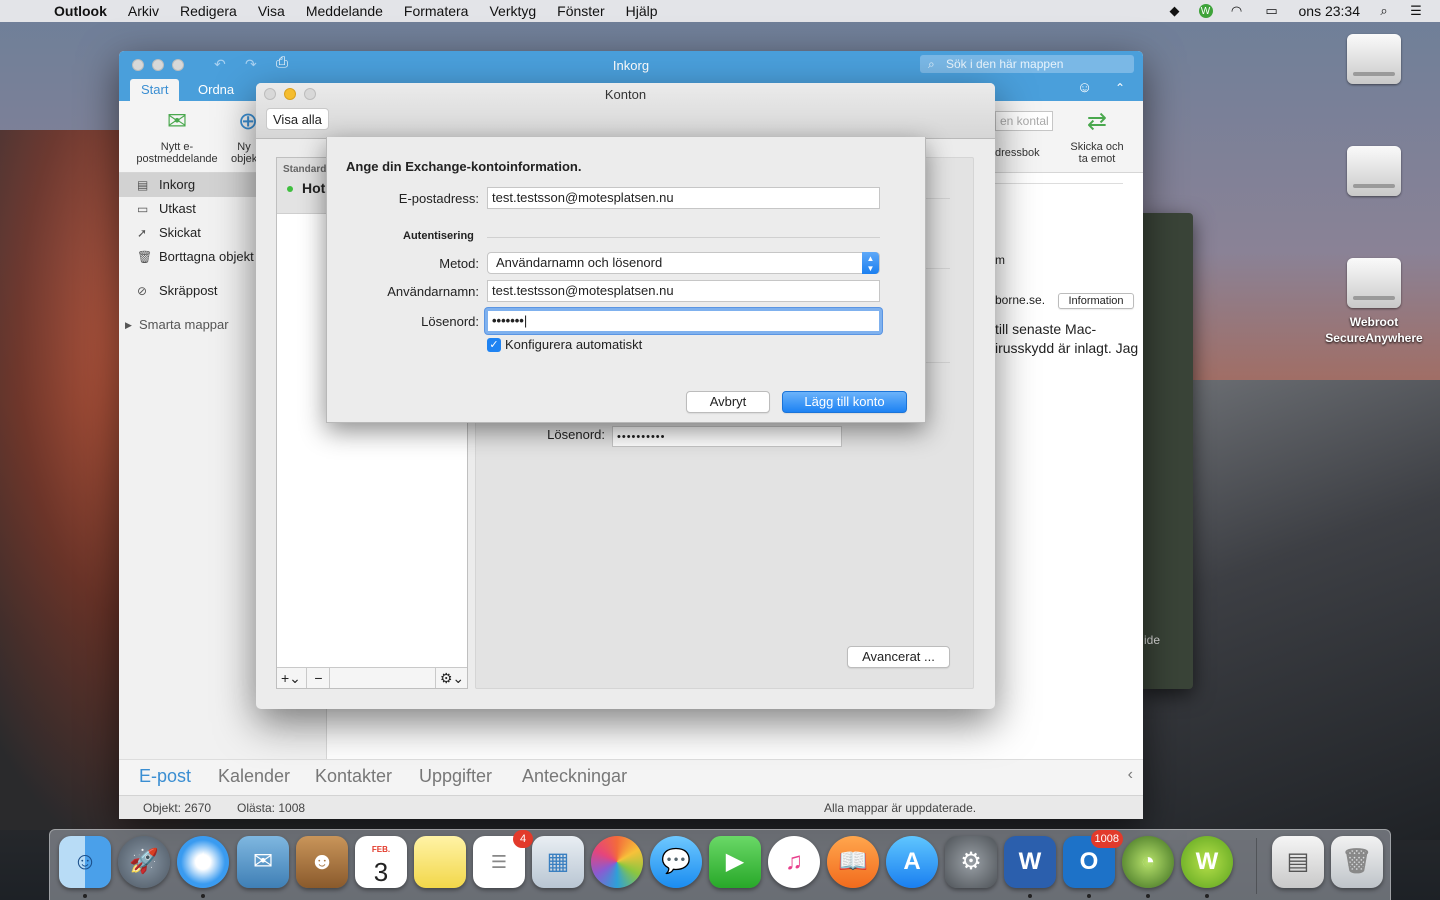 This screenshot has height=900, width=1440. I want to click on dock-messages-icon: 💬, so click(676, 862).